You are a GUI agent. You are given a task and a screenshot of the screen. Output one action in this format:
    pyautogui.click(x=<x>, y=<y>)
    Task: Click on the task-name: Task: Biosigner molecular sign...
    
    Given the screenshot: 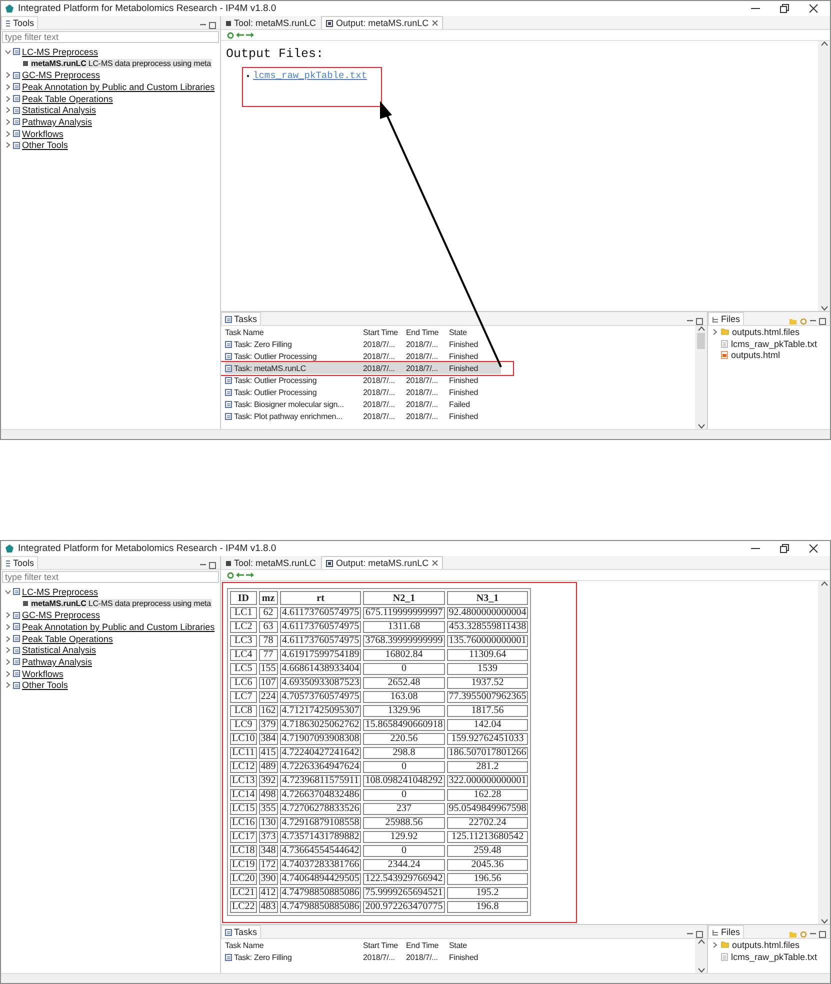 What is the action you would take?
    pyautogui.click(x=289, y=404)
    